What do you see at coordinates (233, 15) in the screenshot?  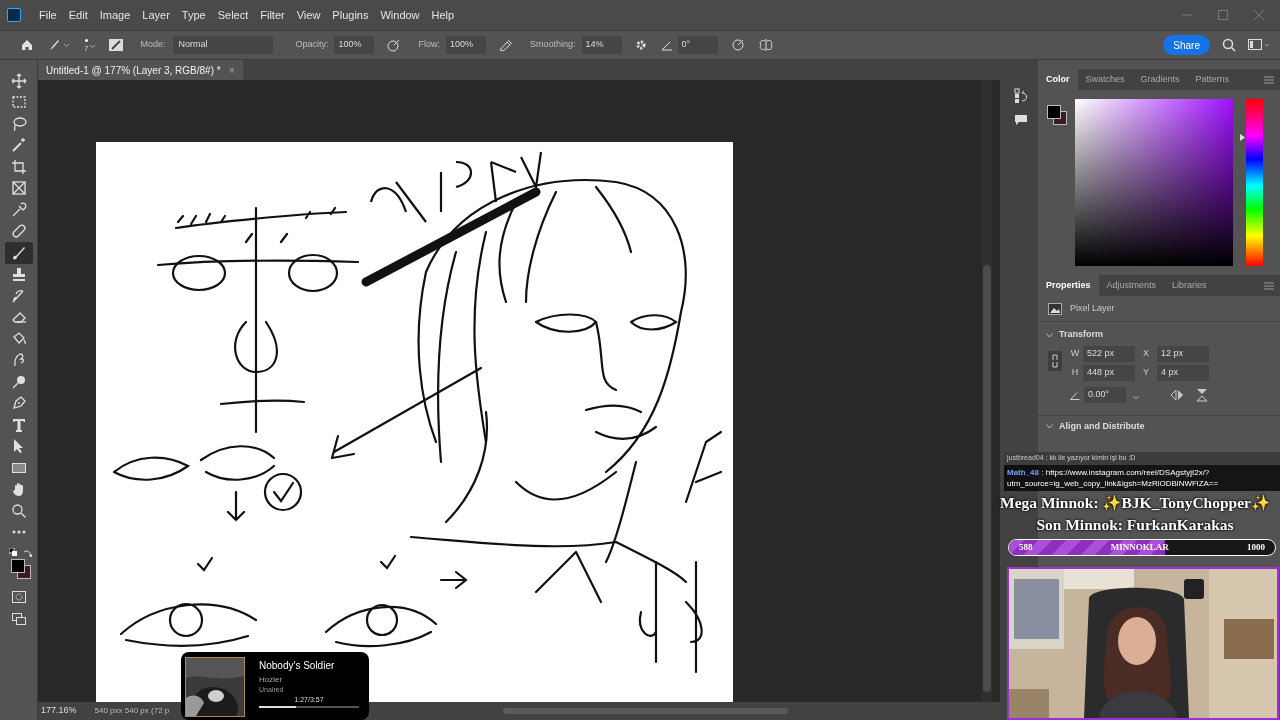 I see `menu-item: Select` at bounding box center [233, 15].